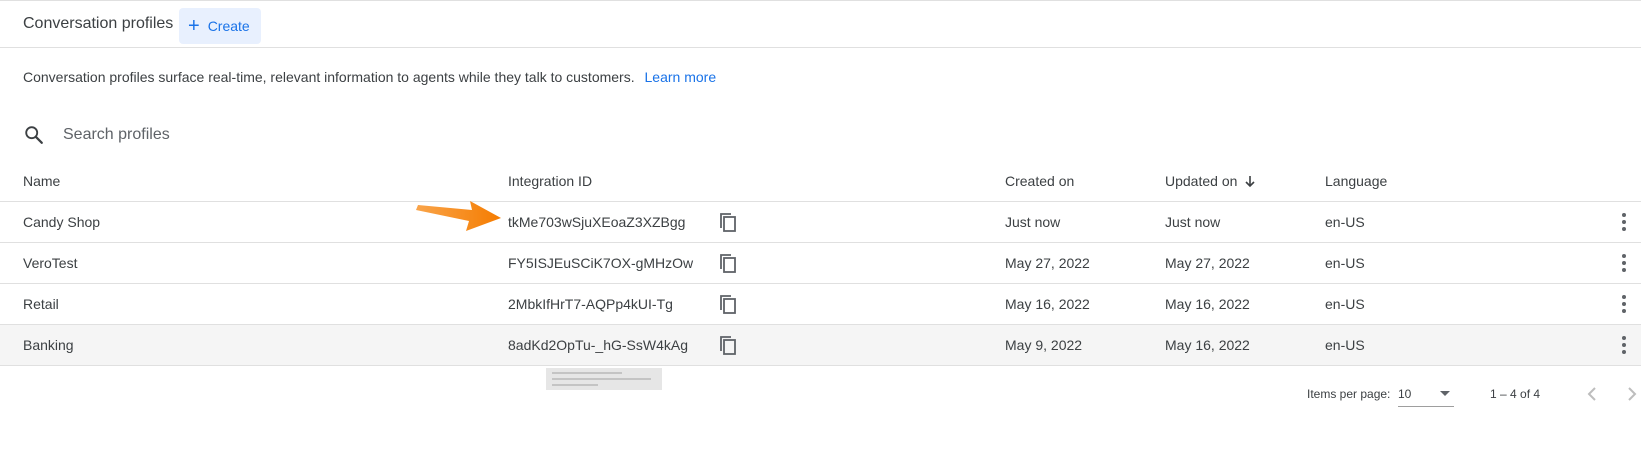 The image size is (1641, 476). Describe the element at coordinates (1047, 304) in the screenshot. I see `created-on: May 16, 2022` at that location.